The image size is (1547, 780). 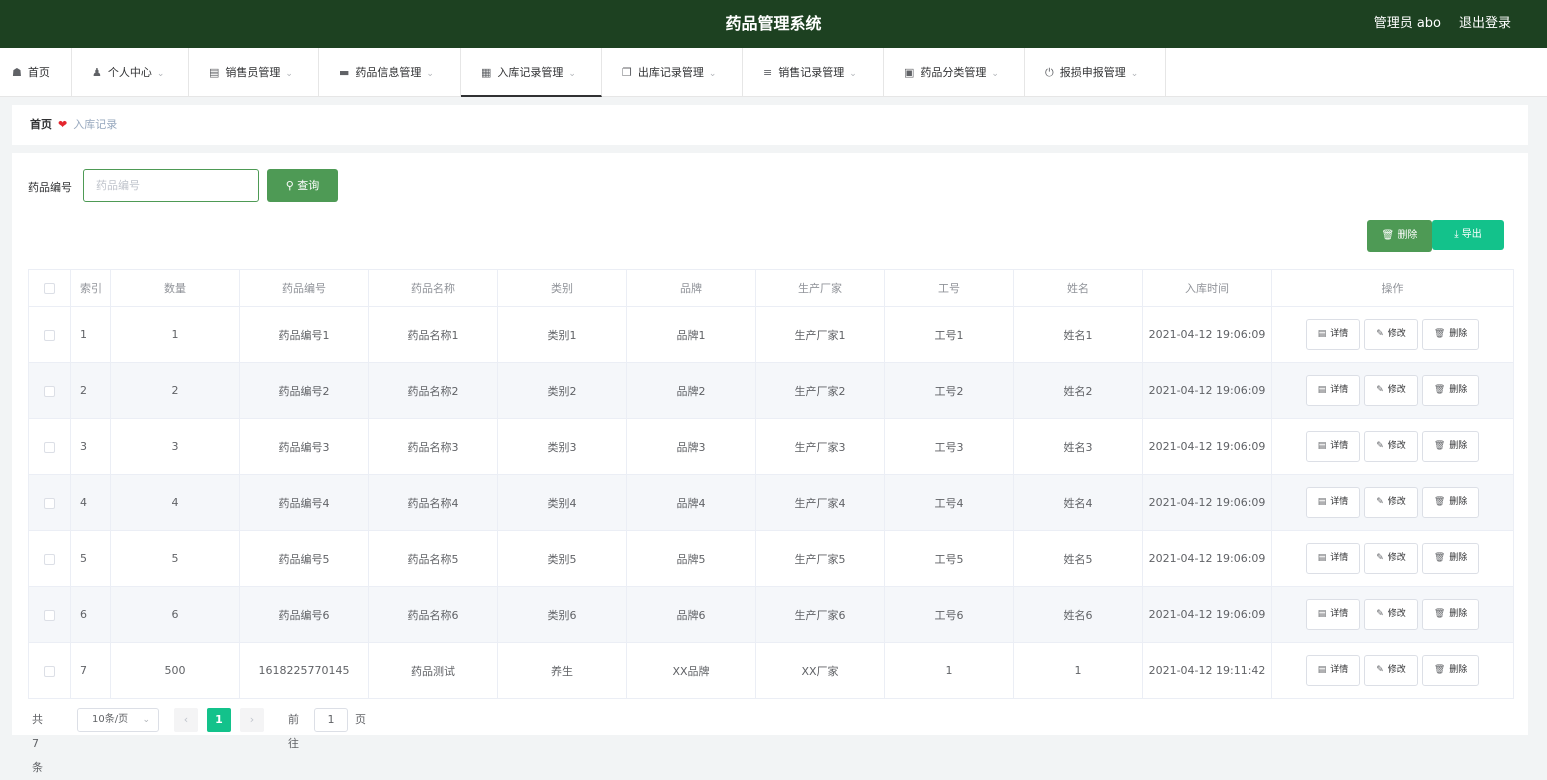 I want to click on table-cell: 姓名4, so click(x=1078, y=502).